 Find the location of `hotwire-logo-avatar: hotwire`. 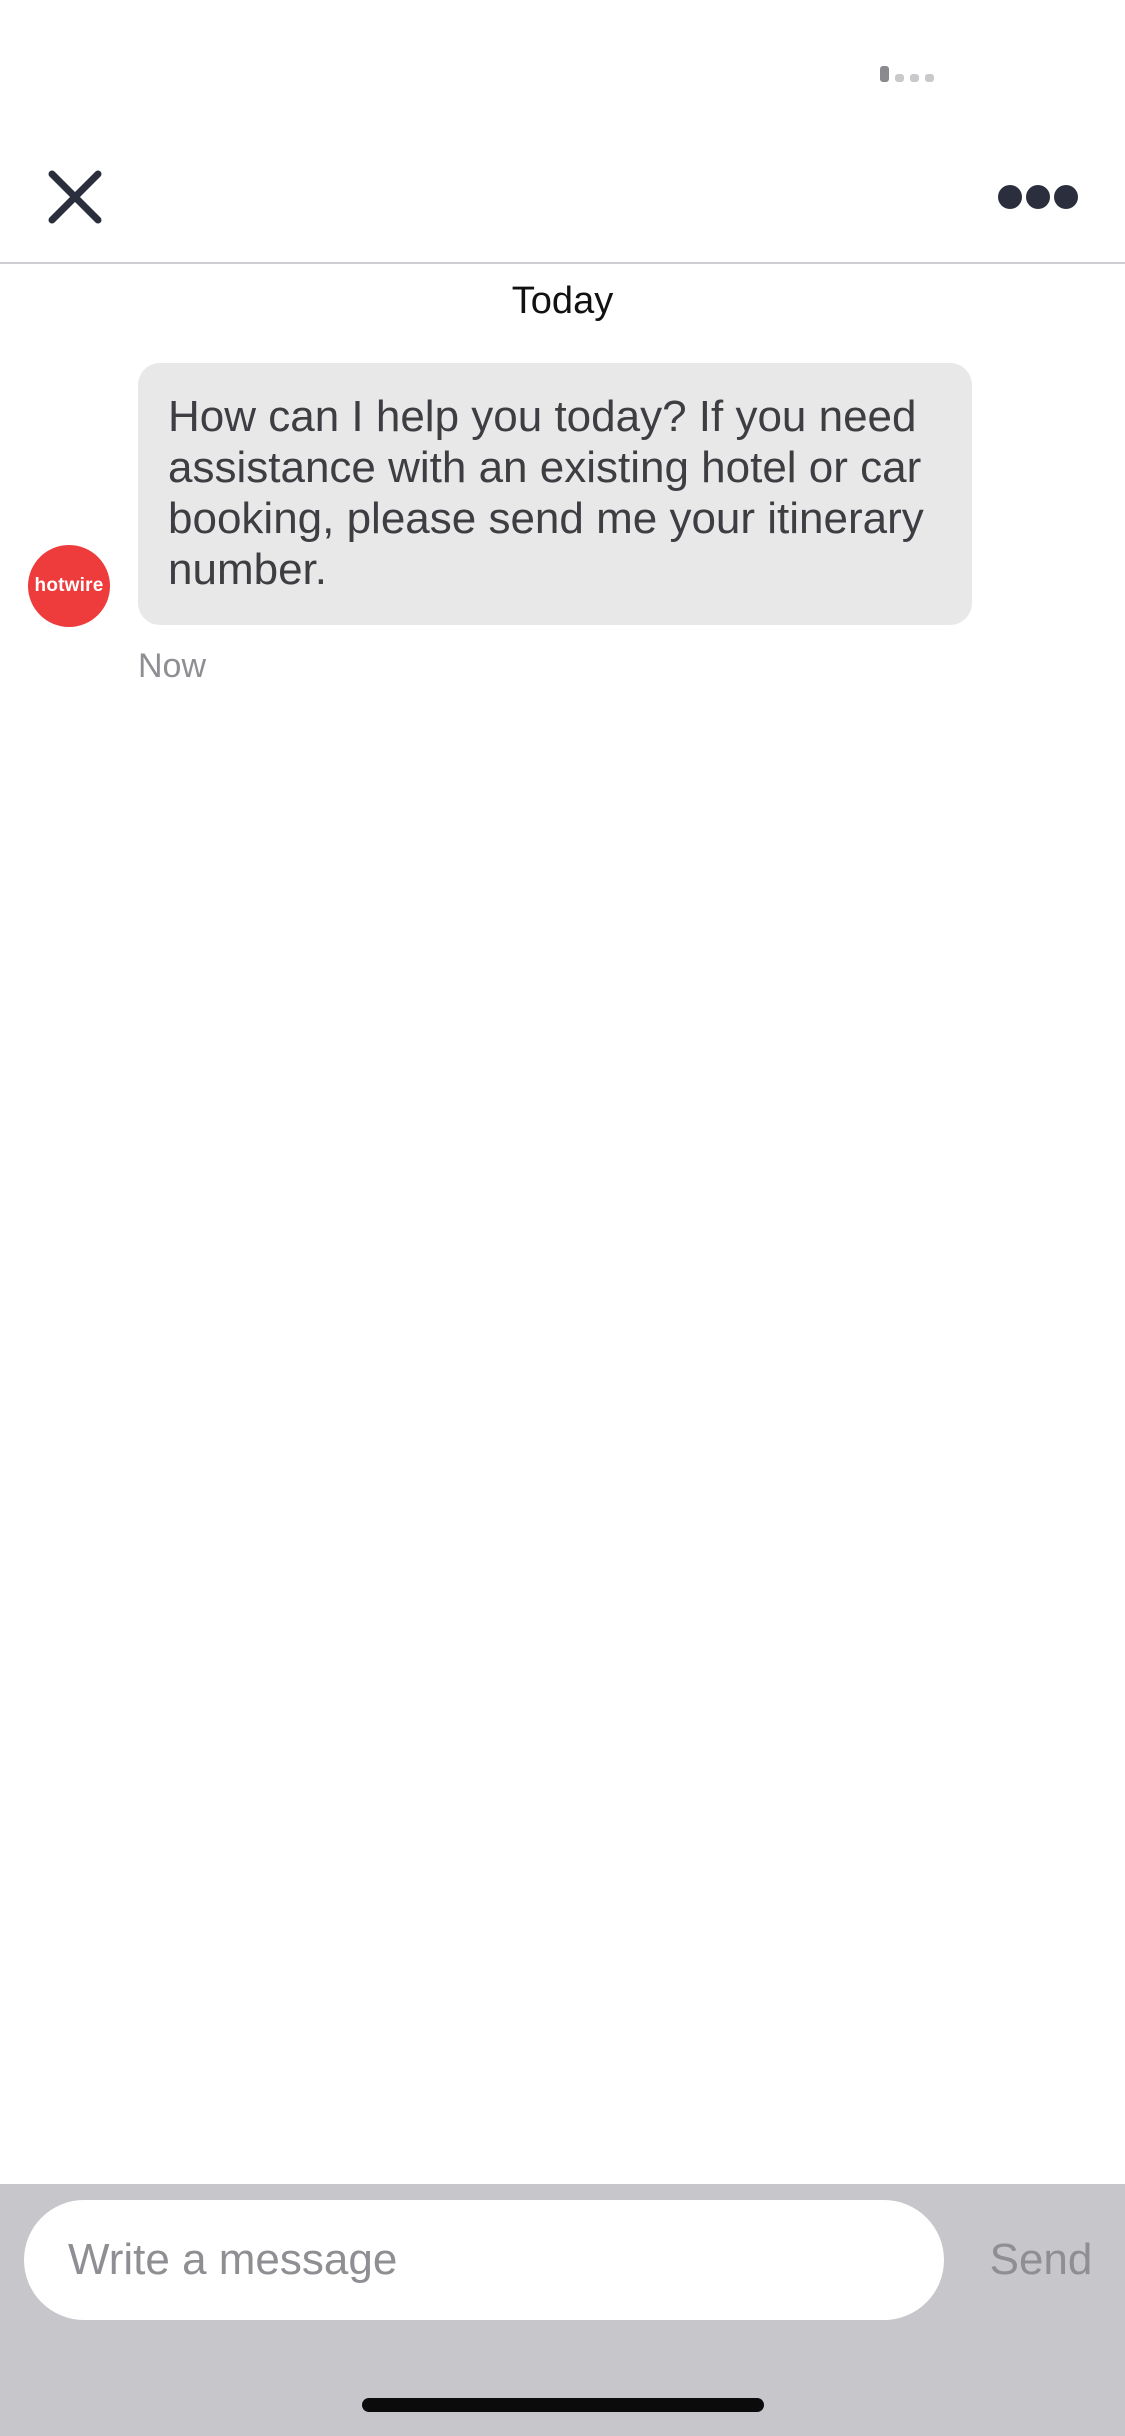

hotwire-logo-avatar: hotwire is located at coordinates (69, 586).